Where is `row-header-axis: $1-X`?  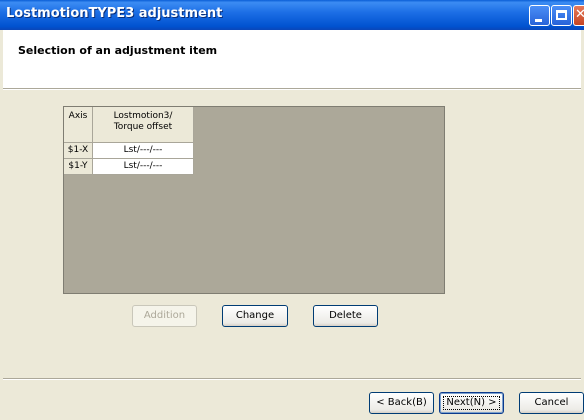
row-header-axis: $1-X is located at coordinates (78, 151).